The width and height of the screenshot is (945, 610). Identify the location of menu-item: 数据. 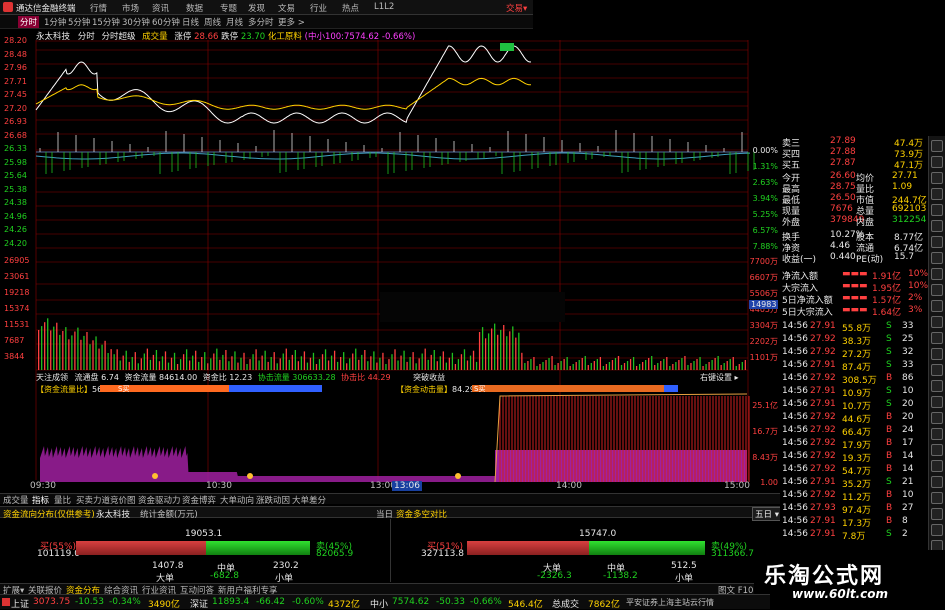
(194, 8).